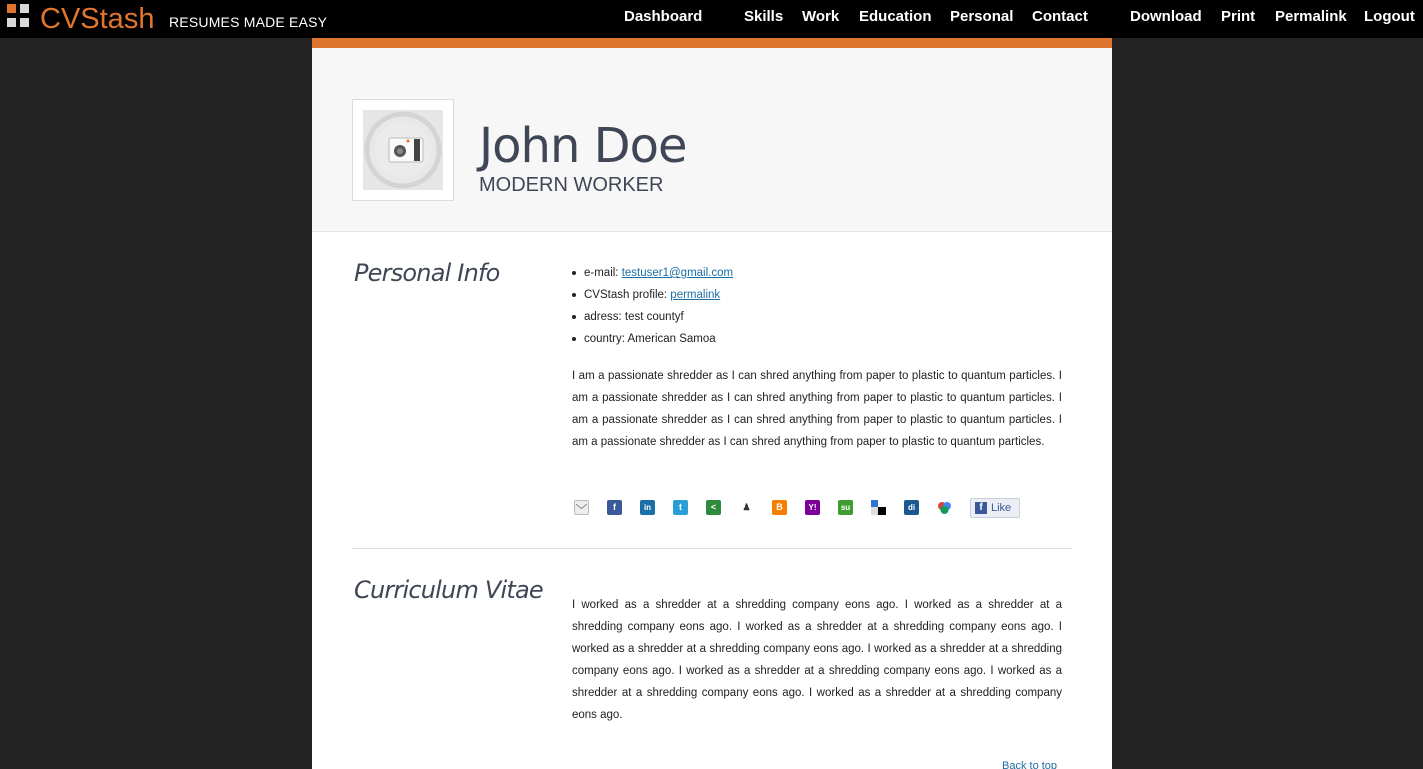 This screenshot has width=1423, height=769. I want to click on list-item: CVStash profile: permalink, so click(652, 295).